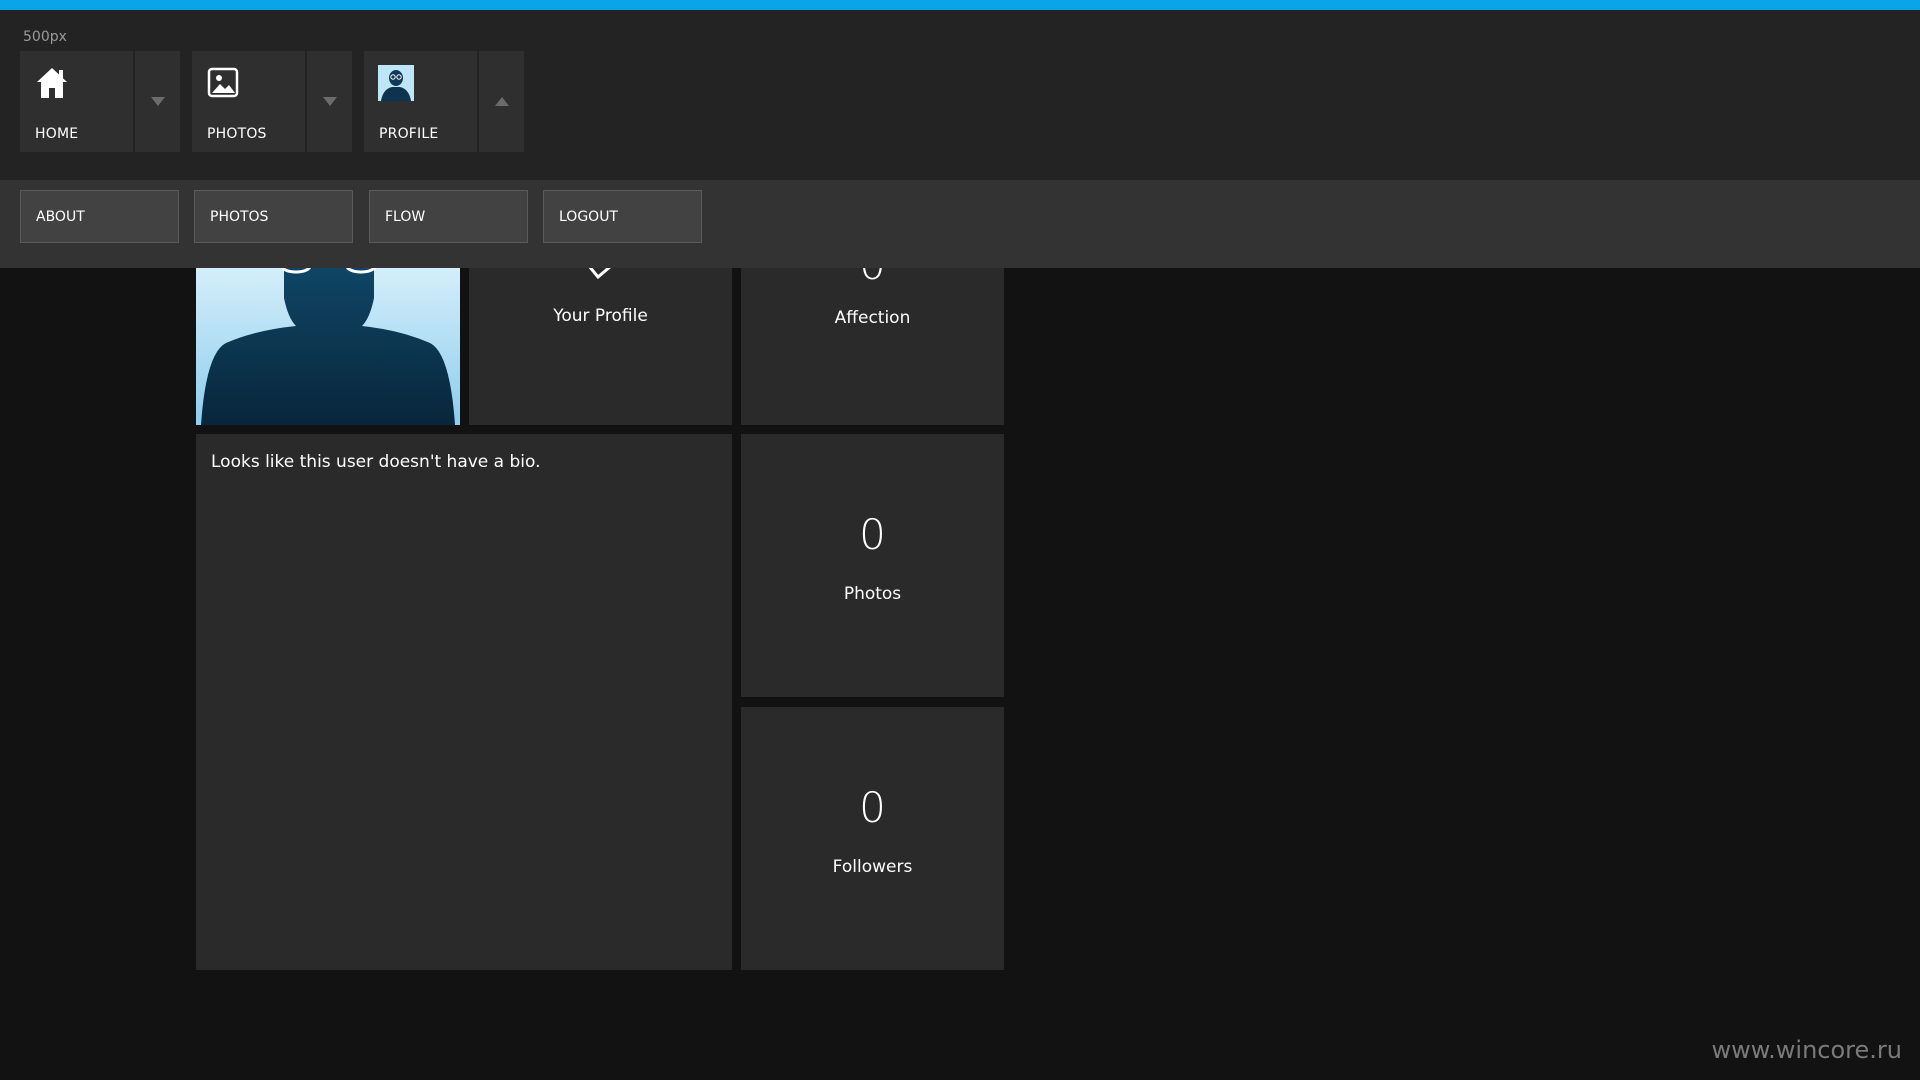  Describe the element at coordinates (52, 83) in the screenshot. I see `home-icon` at that location.